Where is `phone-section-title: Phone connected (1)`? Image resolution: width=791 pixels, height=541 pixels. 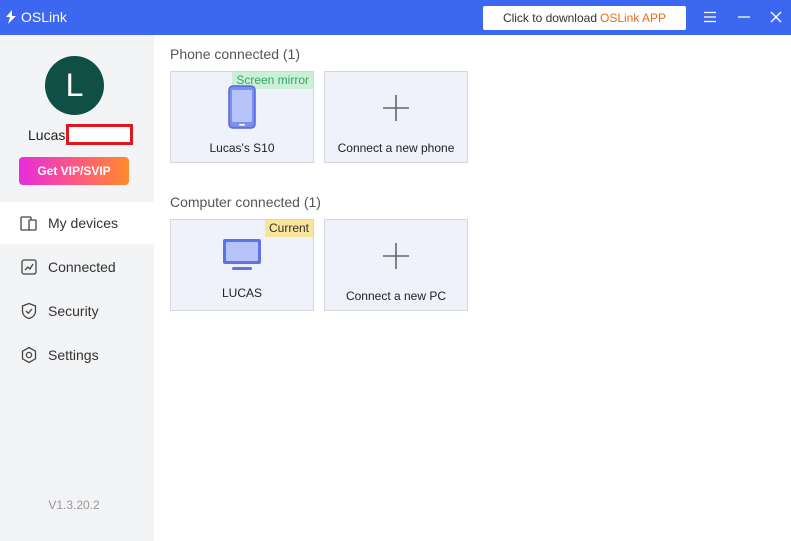
phone-section-title: Phone connected (1) is located at coordinates (235, 54).